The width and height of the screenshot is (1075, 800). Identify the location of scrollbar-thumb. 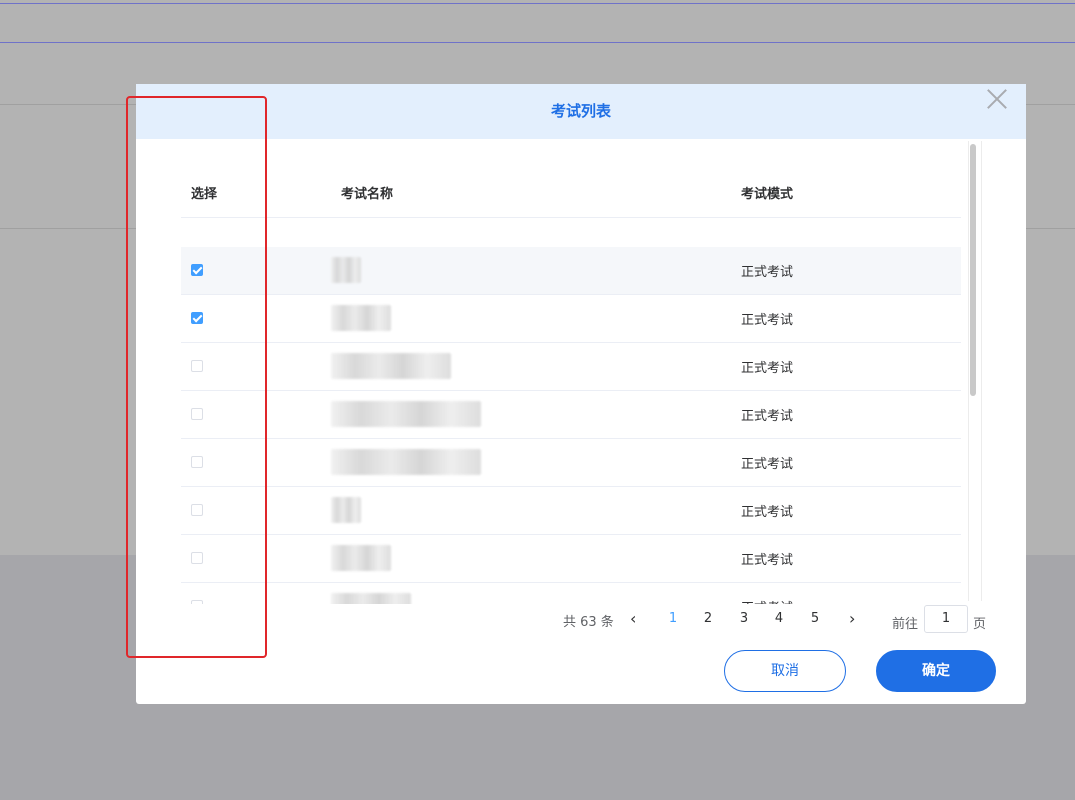
(973, 270).